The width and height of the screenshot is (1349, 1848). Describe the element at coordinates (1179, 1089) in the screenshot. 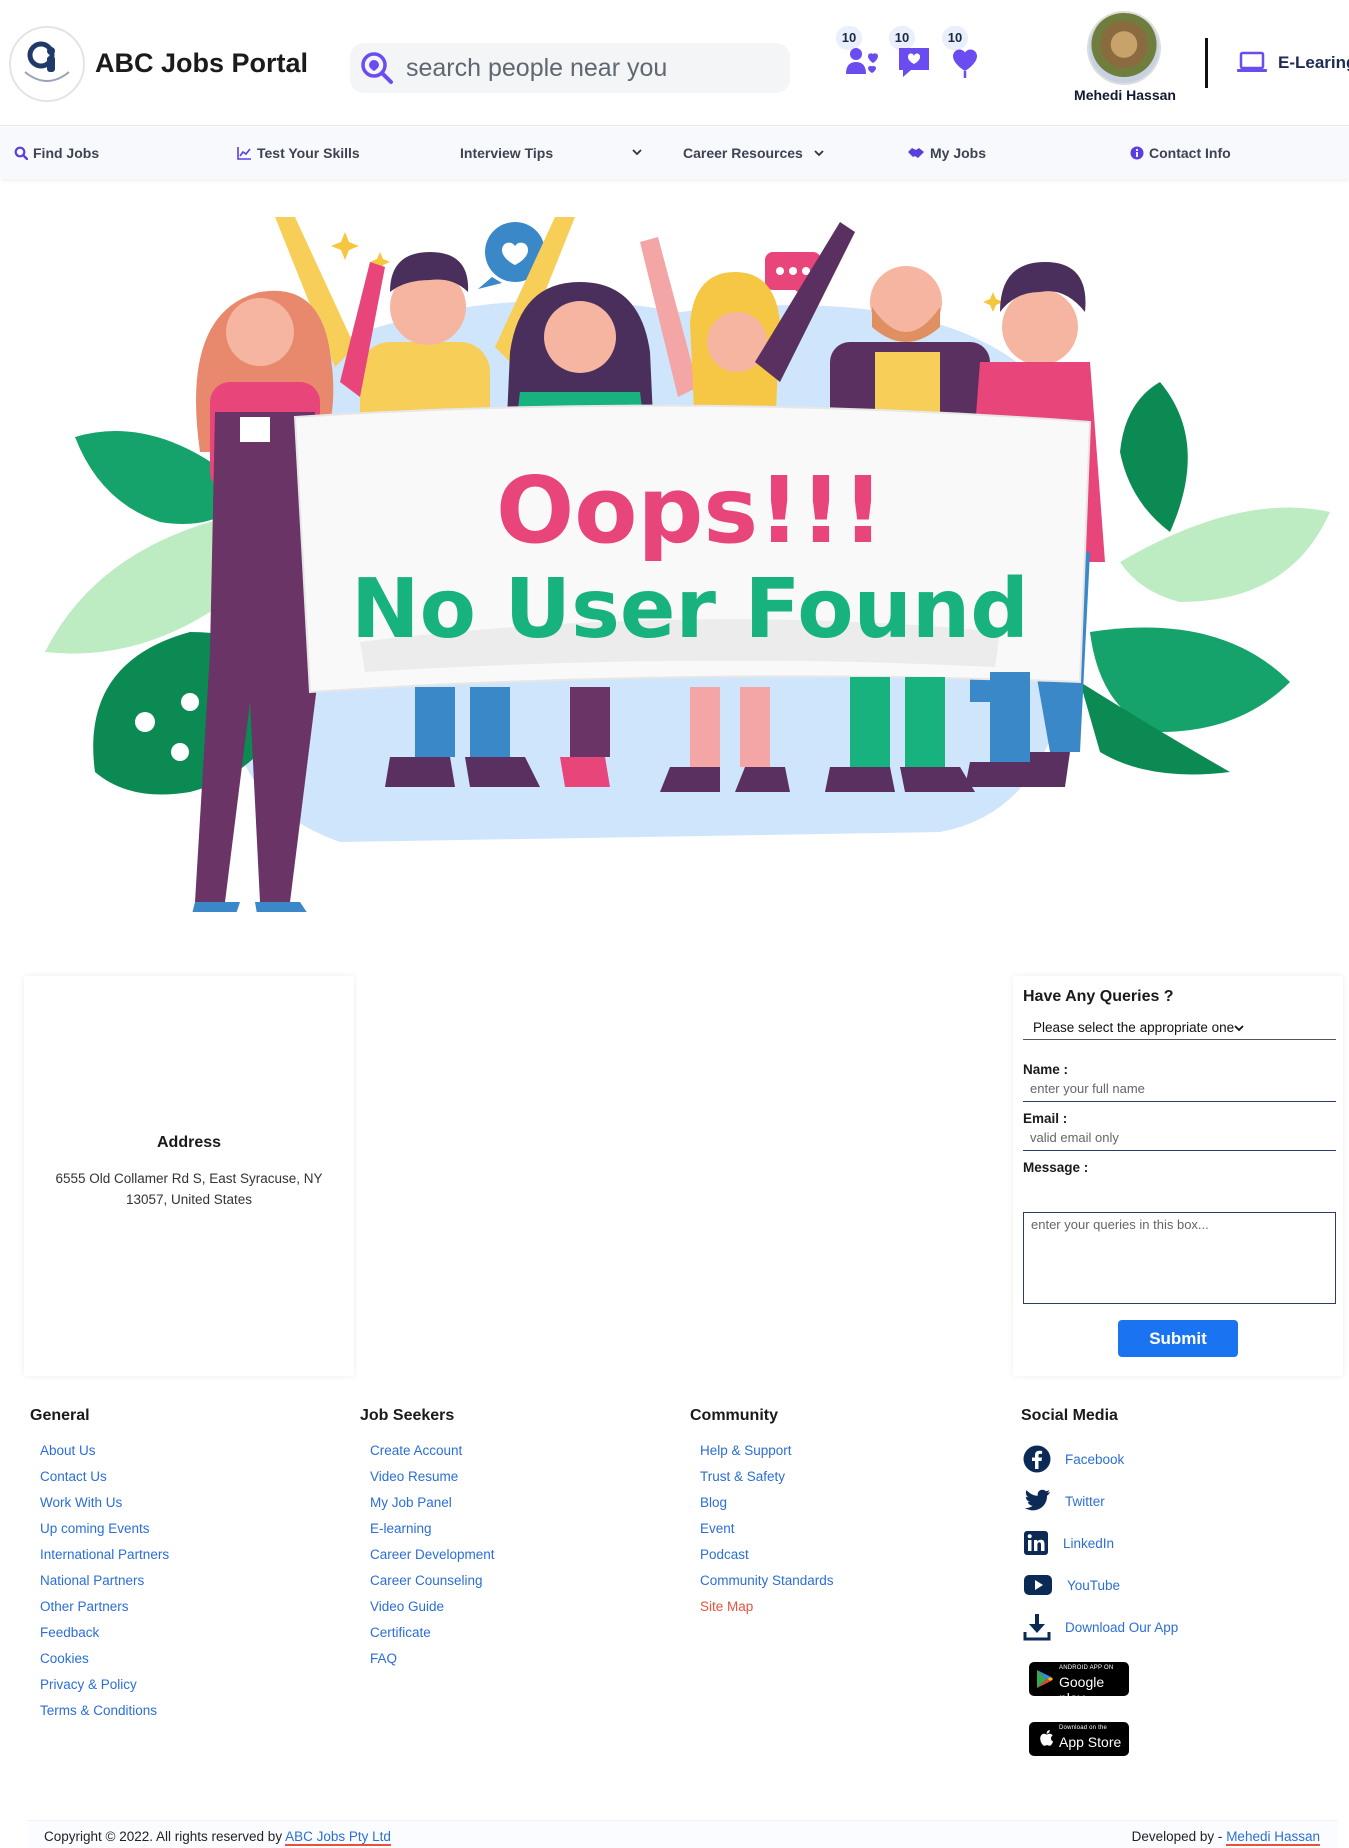

I see `name-field` at that location.